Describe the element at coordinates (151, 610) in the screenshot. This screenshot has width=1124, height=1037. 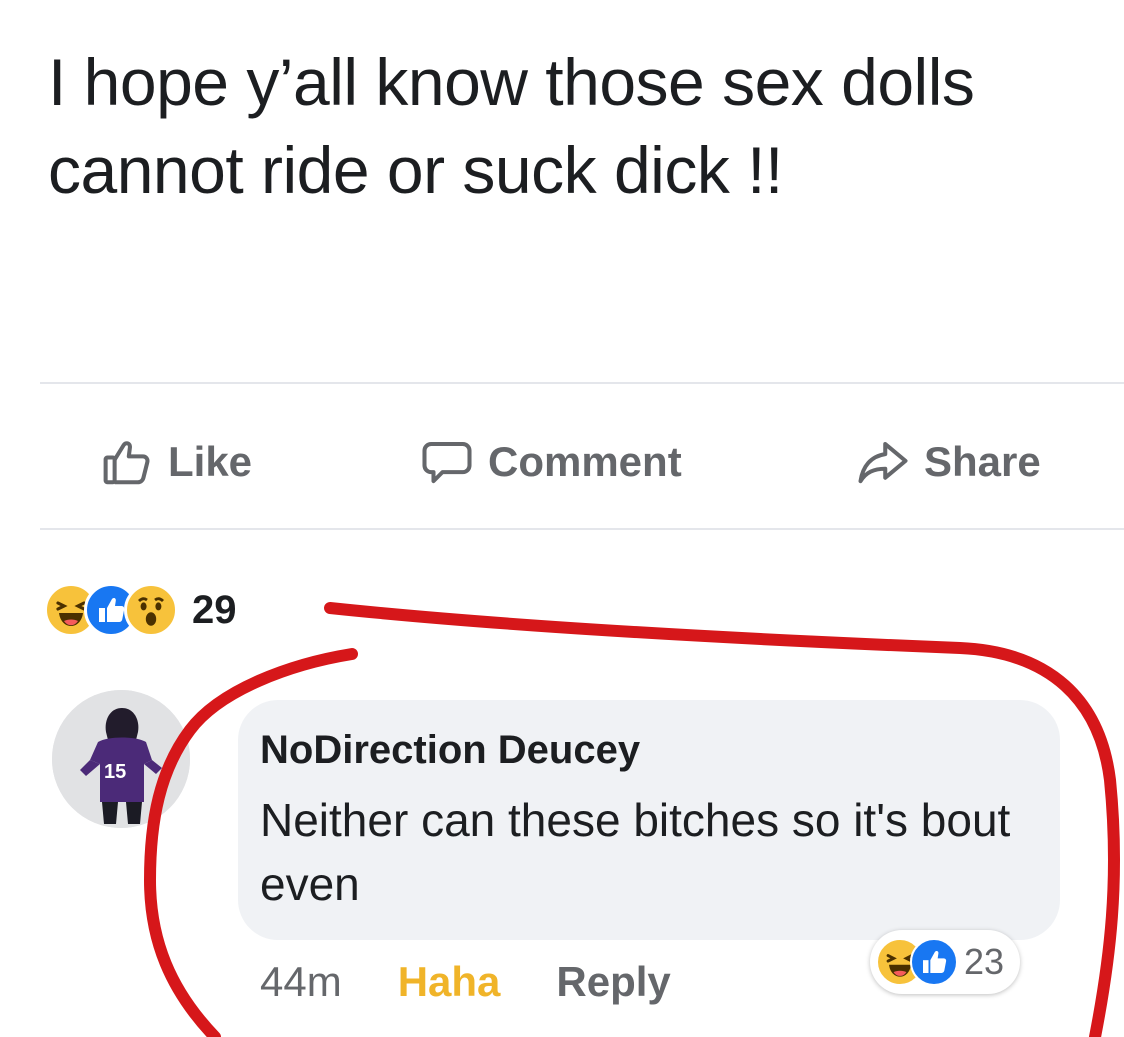
I see `wow-emoji-icon` at that location.